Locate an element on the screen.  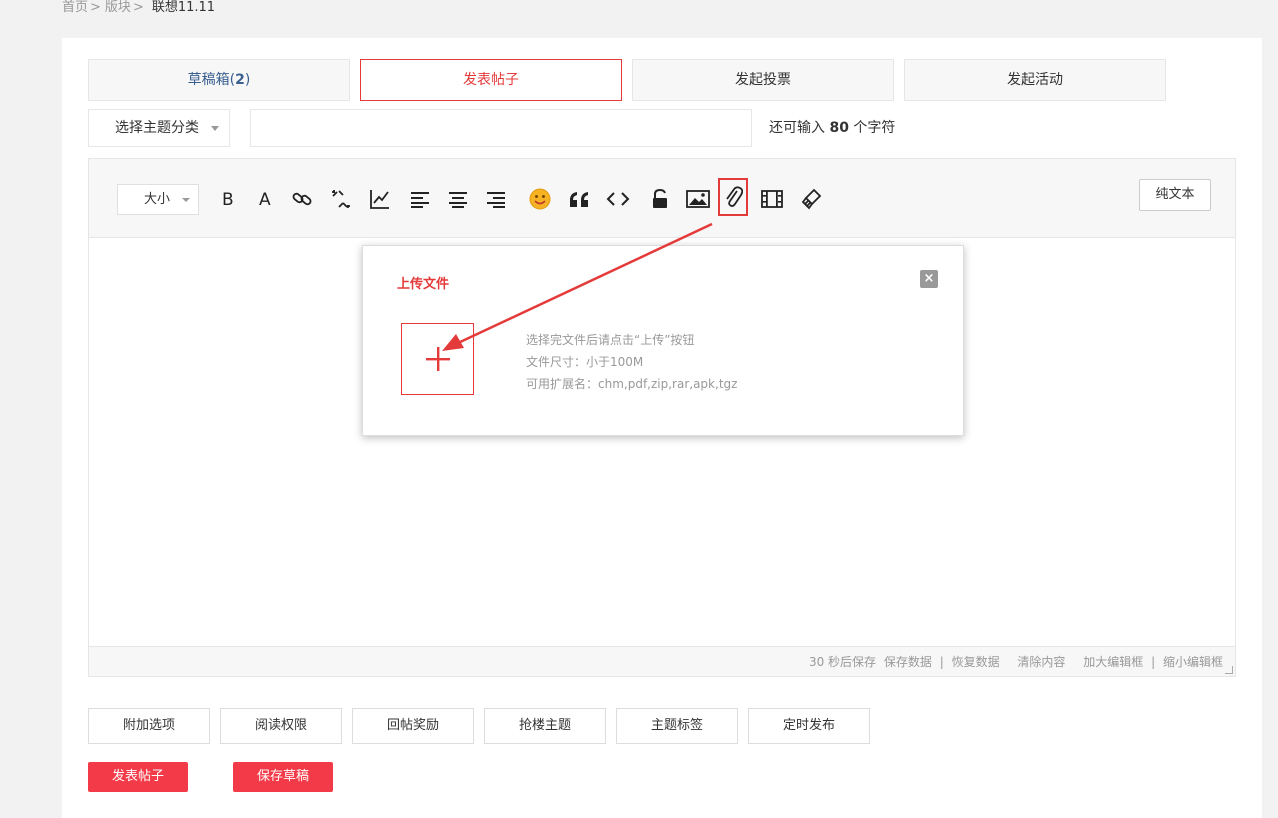
align-center-icon is located at coordinates (458, 199).